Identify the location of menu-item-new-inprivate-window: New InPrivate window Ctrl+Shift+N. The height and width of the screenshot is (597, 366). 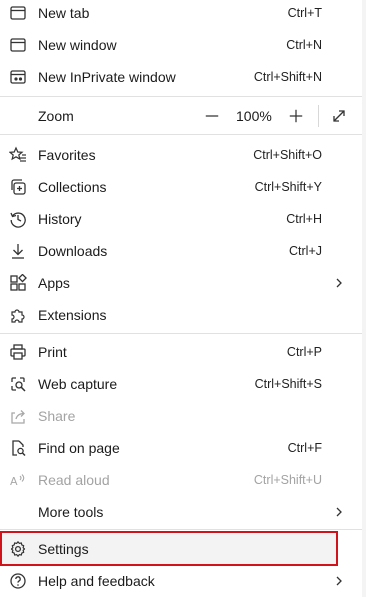
(181, 77).